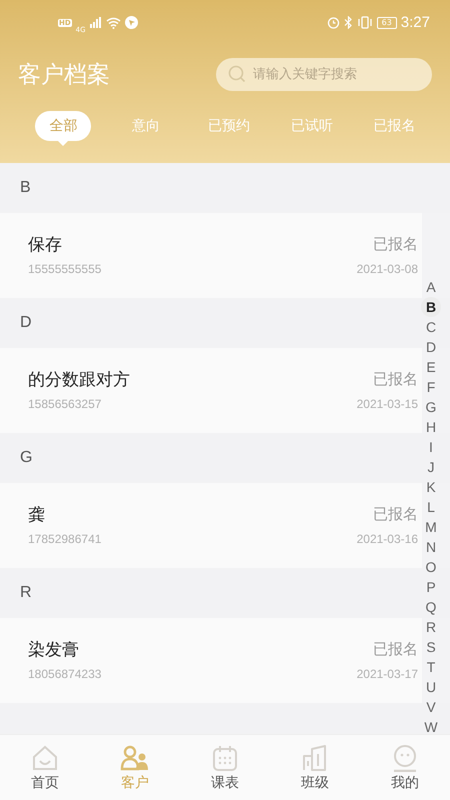 The width and height of the screenshot is (450, 800). What do you see at coordinates (431, 687) in the screenshot?
I see `index-letter: U` at bounding box center [431, 687].